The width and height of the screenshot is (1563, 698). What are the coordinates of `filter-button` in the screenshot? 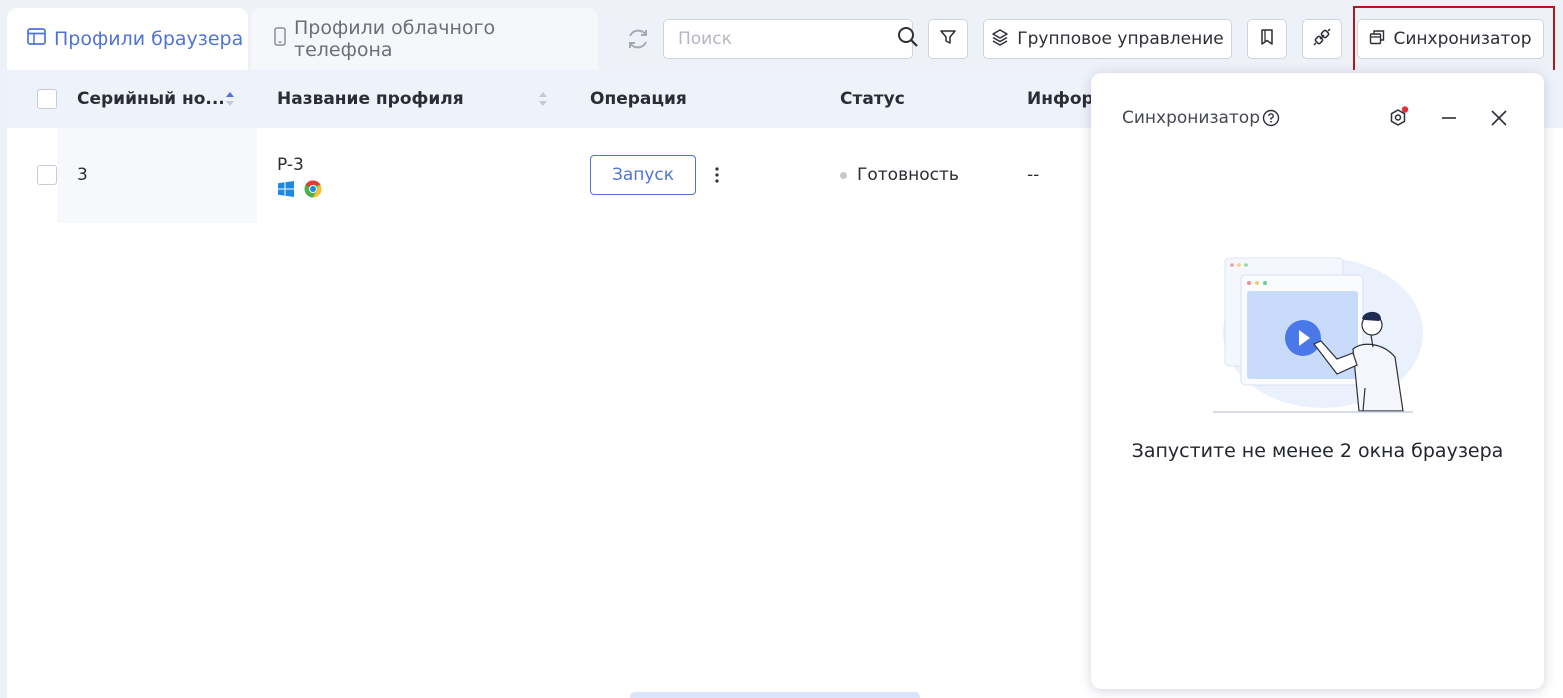 It's located at (948, 39).